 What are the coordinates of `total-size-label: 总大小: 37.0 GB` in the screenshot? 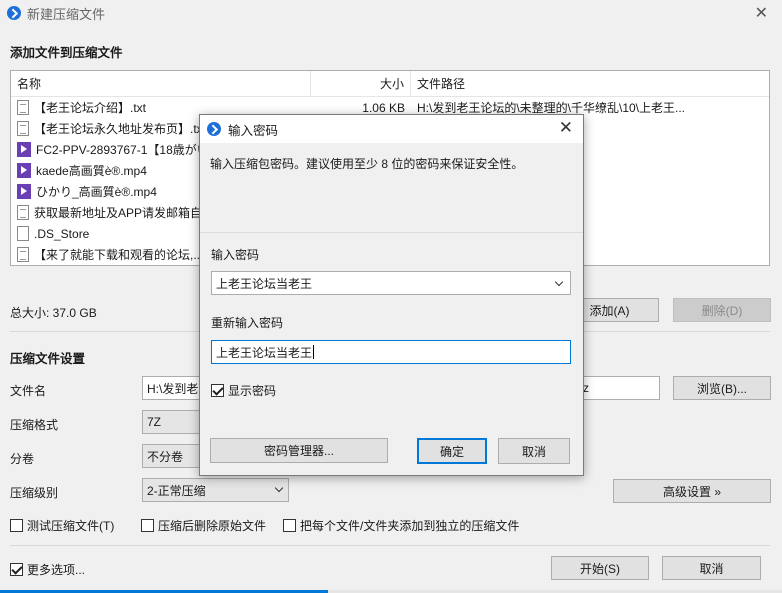 It's located at (53, 313).